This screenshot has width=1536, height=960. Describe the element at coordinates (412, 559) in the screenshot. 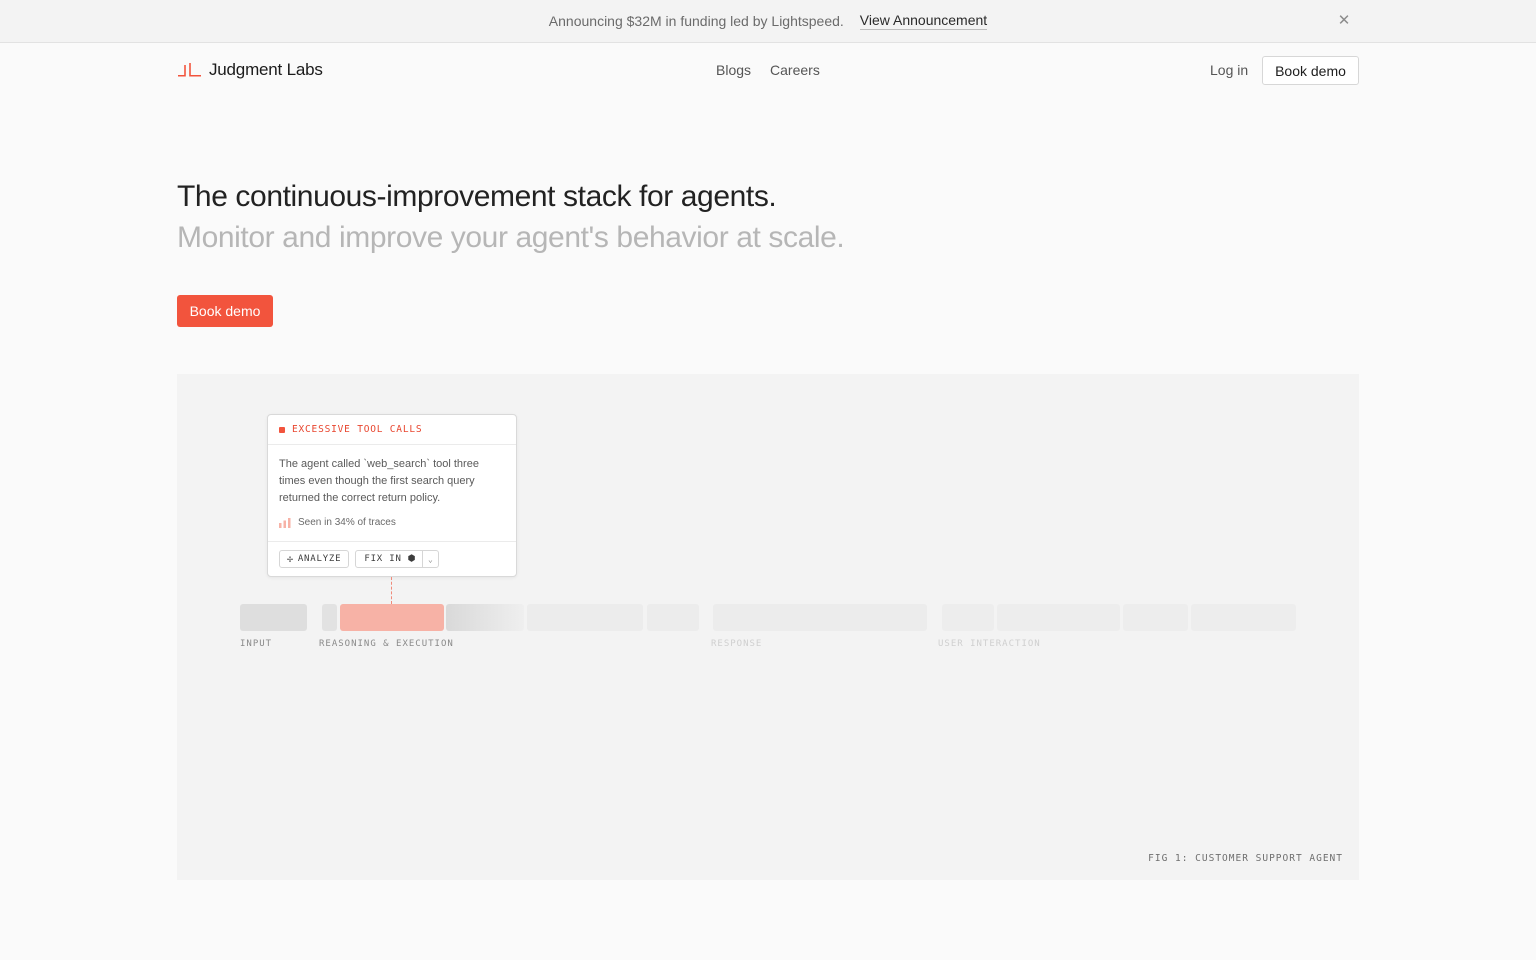

I see `cube-icon: ⬢` at that location.